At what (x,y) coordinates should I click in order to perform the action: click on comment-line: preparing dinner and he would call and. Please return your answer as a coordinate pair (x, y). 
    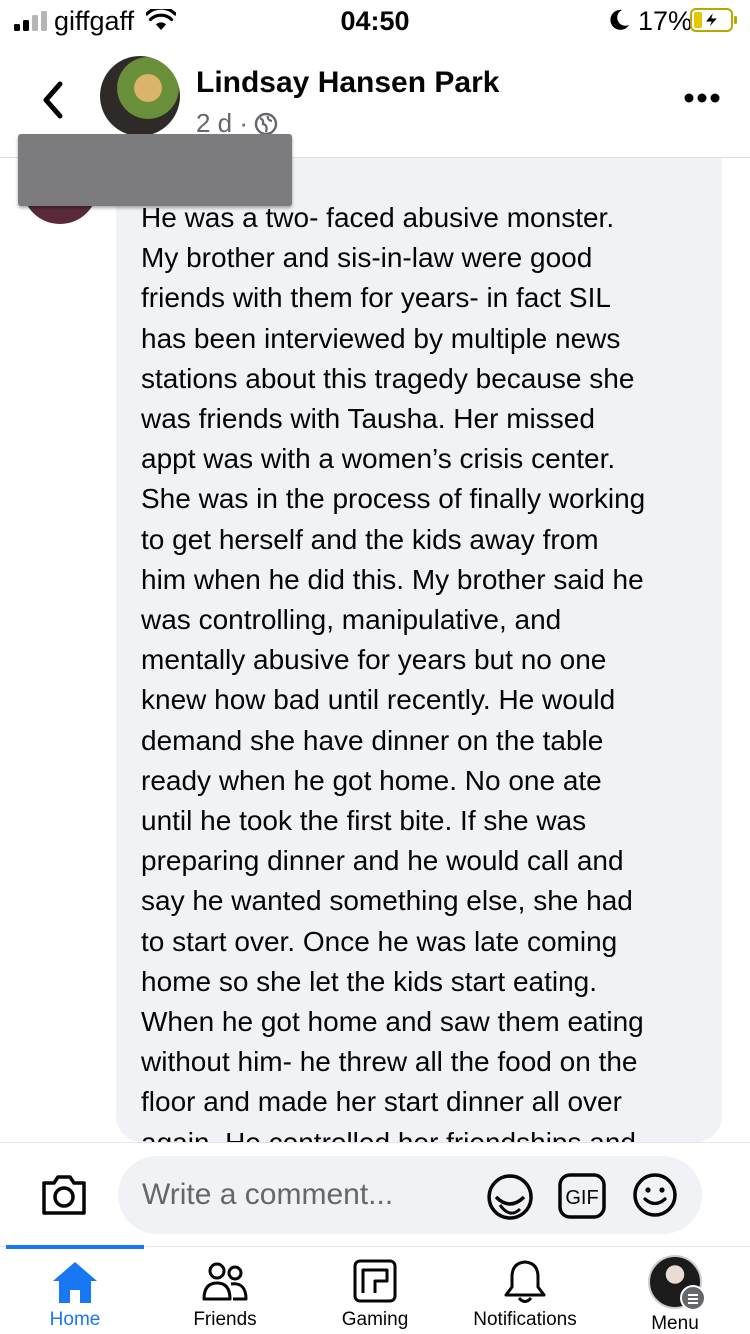
    Looking at the image, I should click on (382, 861).